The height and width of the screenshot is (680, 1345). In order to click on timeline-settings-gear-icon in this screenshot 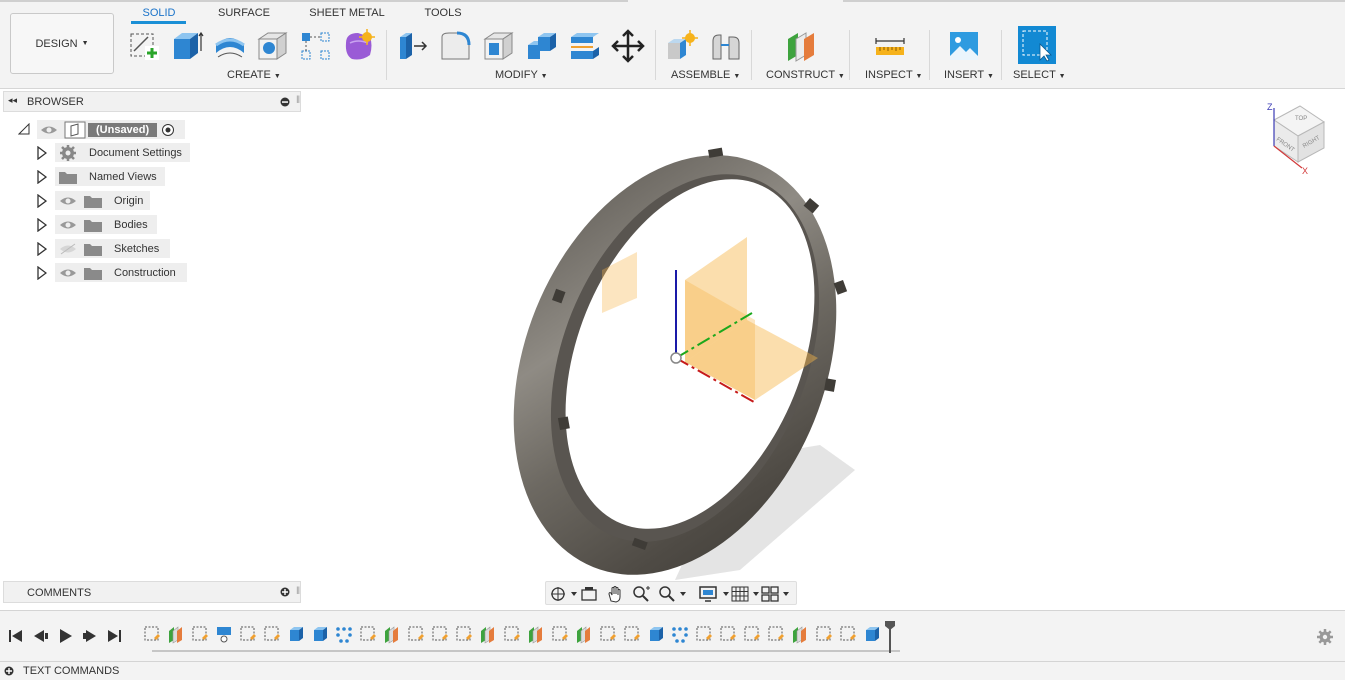, I will do `click(1325, 637)`.